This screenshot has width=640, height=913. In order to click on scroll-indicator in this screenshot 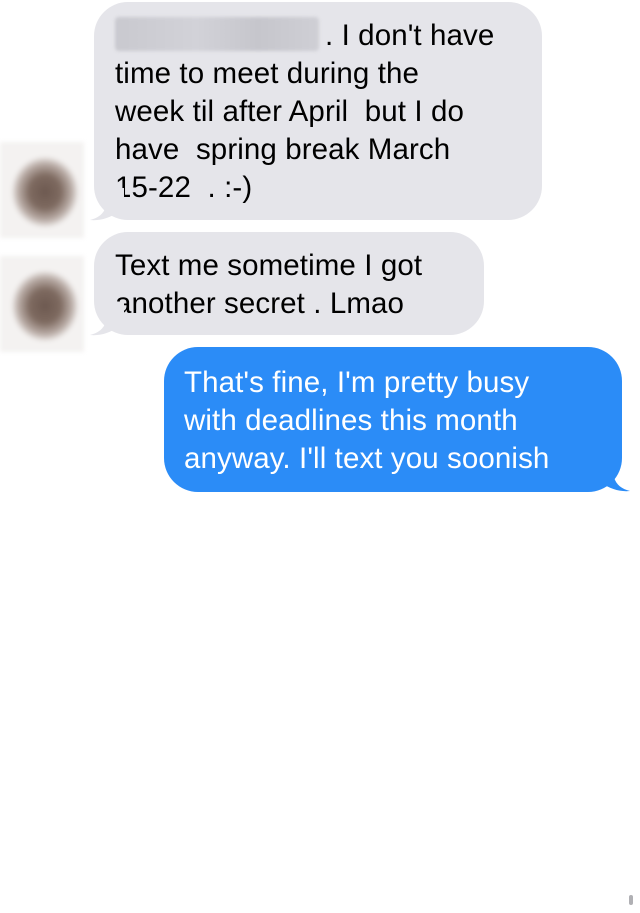, I will do `click(631, 900)`.